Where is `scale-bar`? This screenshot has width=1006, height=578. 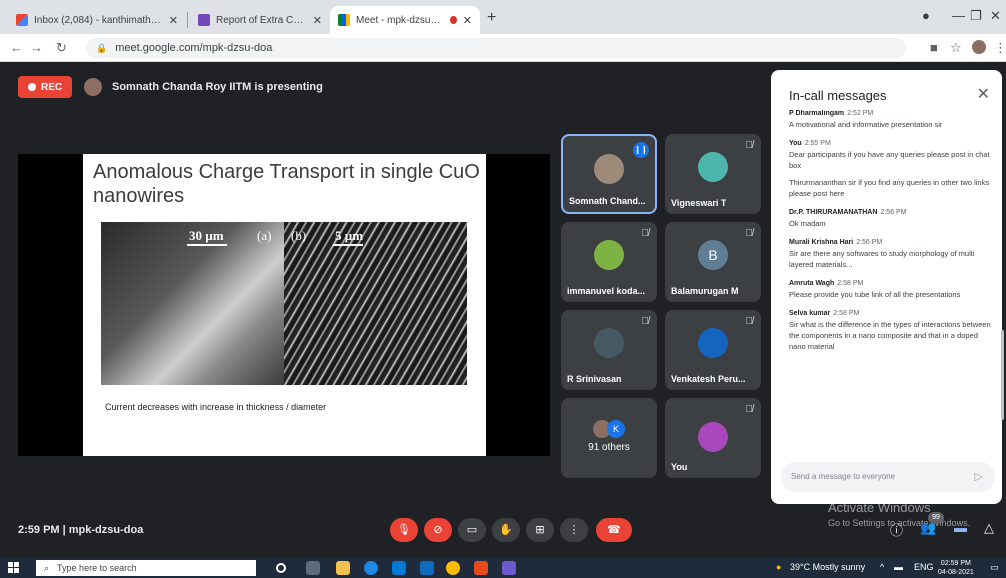
scale-bar is located at coordinates (207, 245).